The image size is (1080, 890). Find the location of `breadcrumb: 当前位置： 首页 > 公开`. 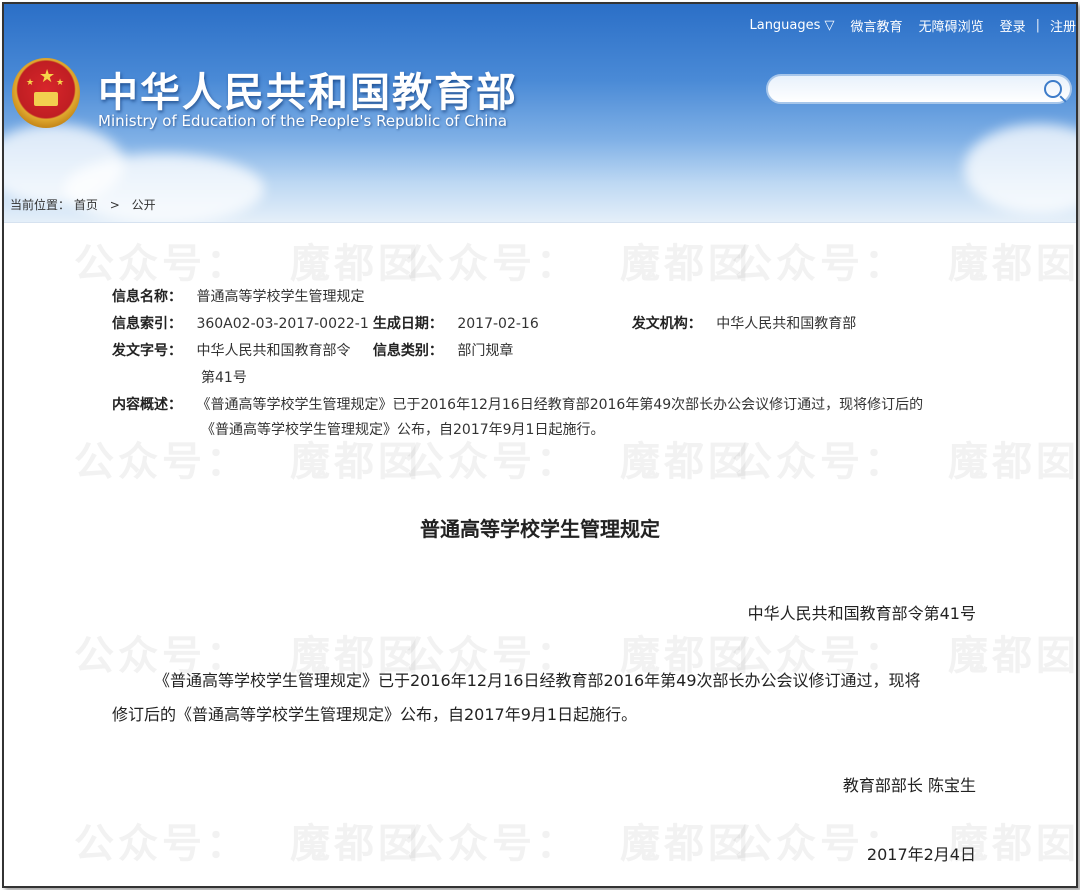

breadcrumb: 当前位置： 首页 > 公开 is located at coordinates (87, 204).